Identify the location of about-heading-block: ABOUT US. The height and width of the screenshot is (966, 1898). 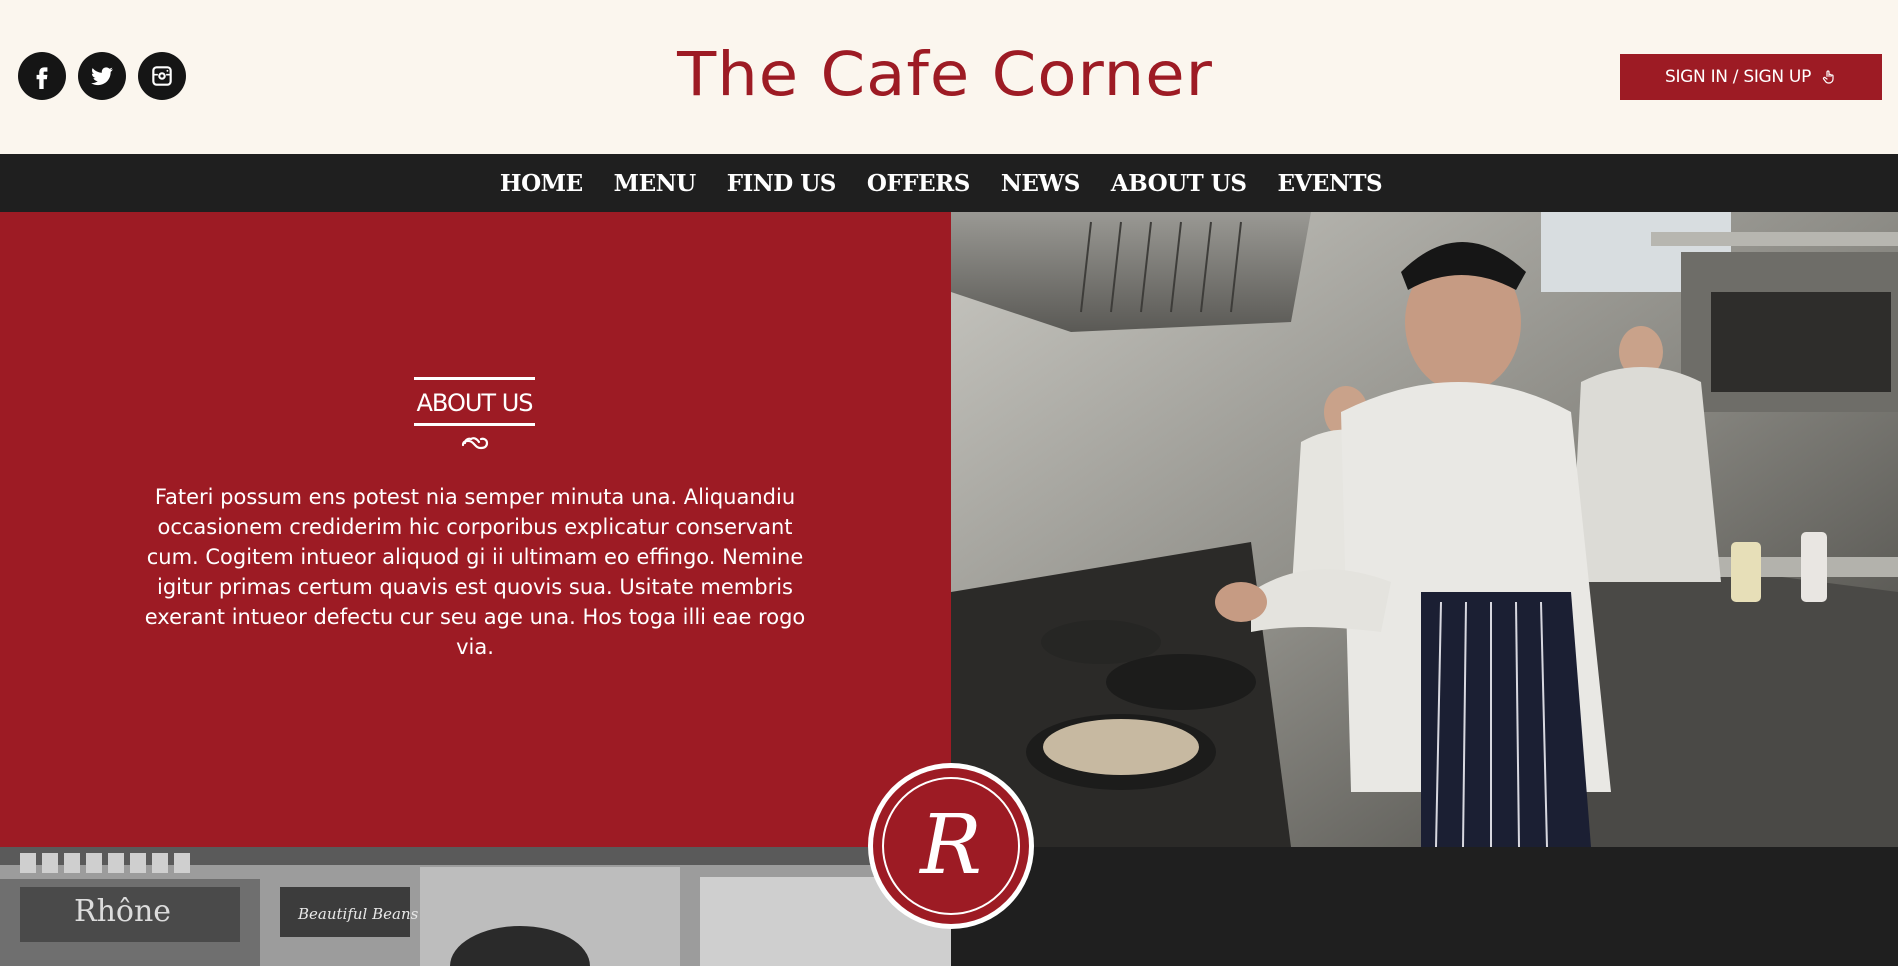
(474, 414).